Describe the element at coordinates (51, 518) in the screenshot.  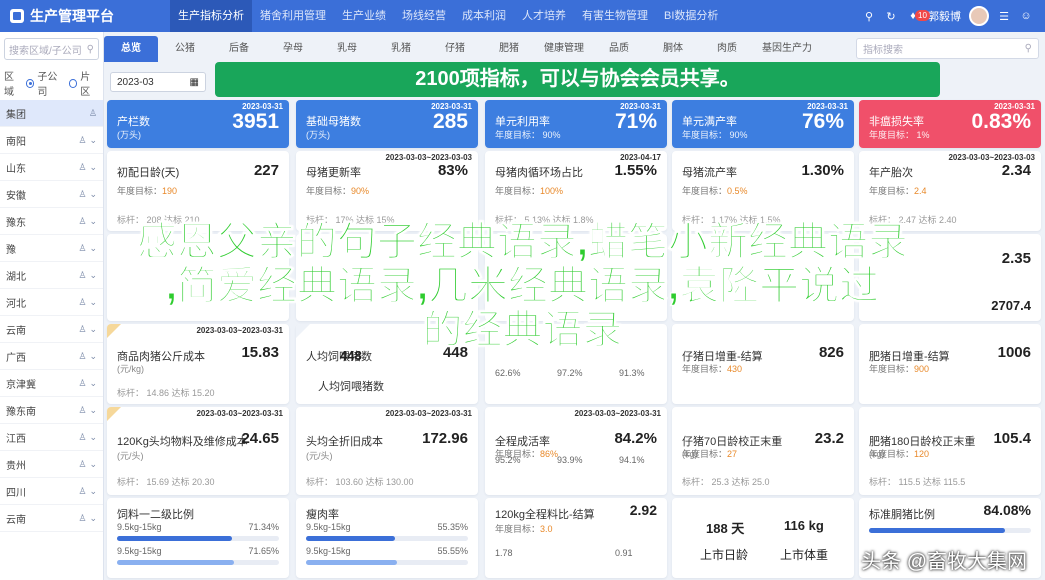
I see `sidebar-item-region: 云南 ♙ ⌄` at that location.